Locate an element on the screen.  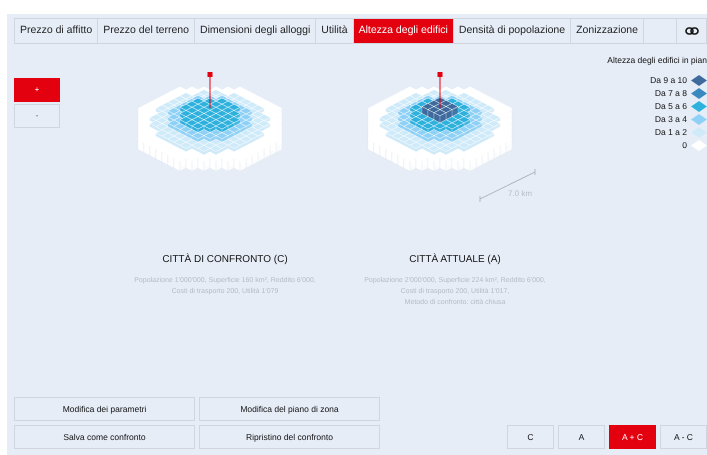
legend-label: 0 is located at coordinates (684, 145).